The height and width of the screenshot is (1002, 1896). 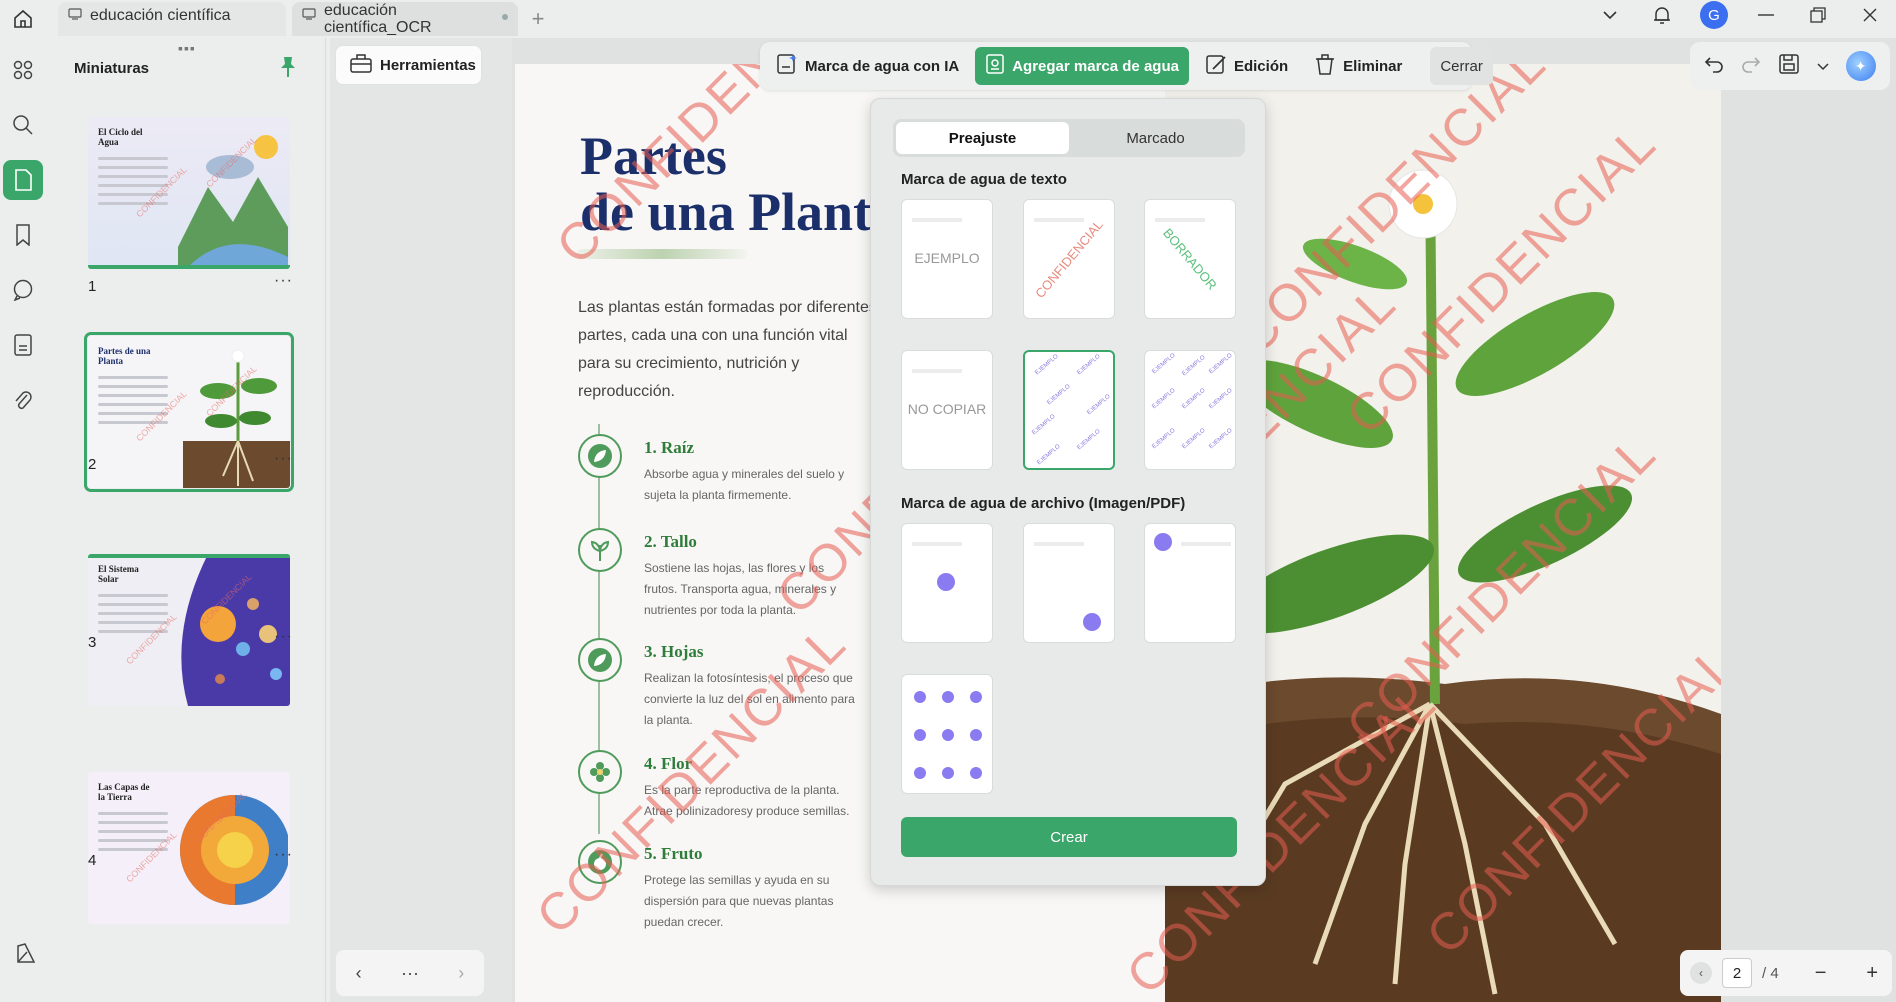 I want to click on left-rail, so click(x=23, y=520).